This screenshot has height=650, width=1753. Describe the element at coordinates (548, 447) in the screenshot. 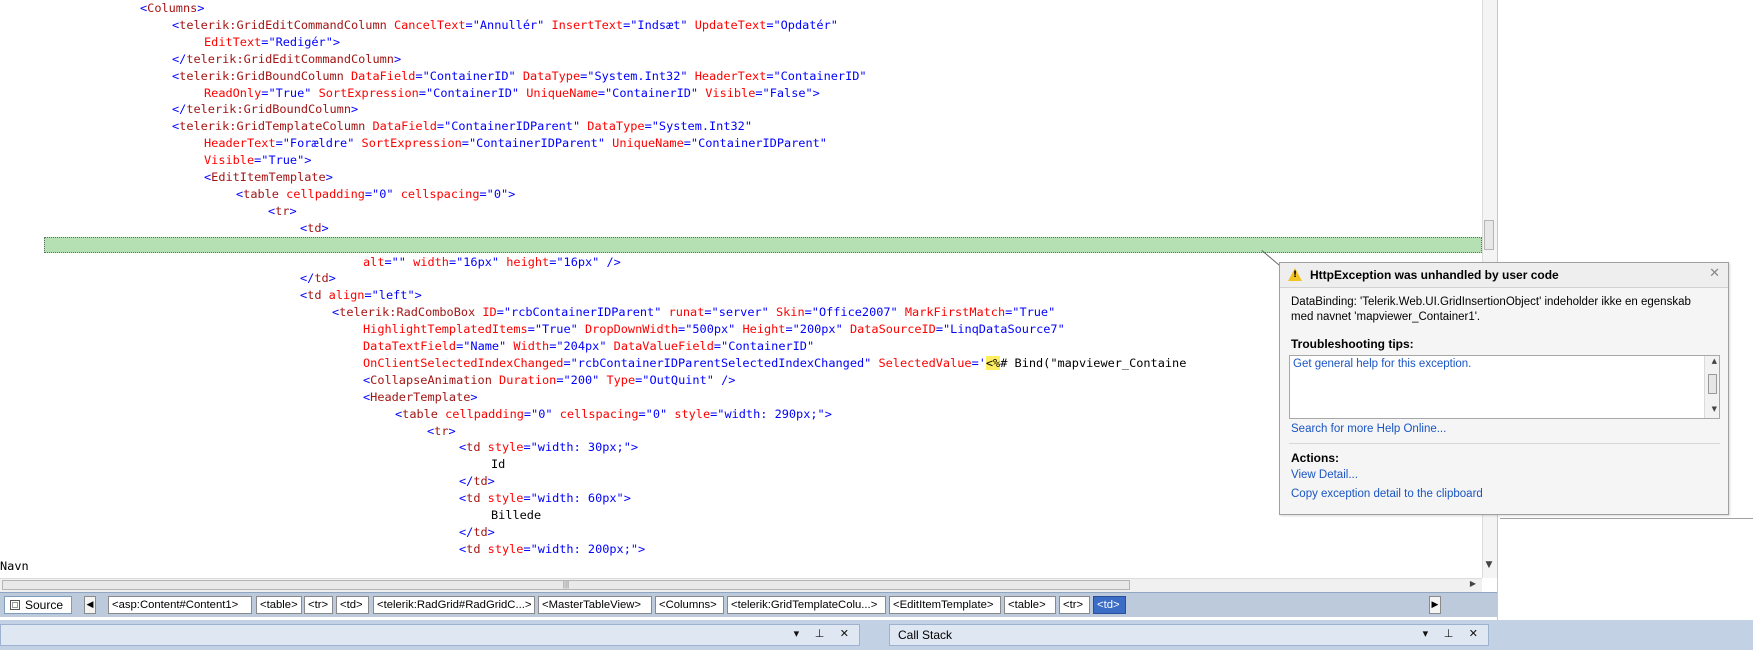

I see `code-line: <td style="width: 30px;">` at that location.